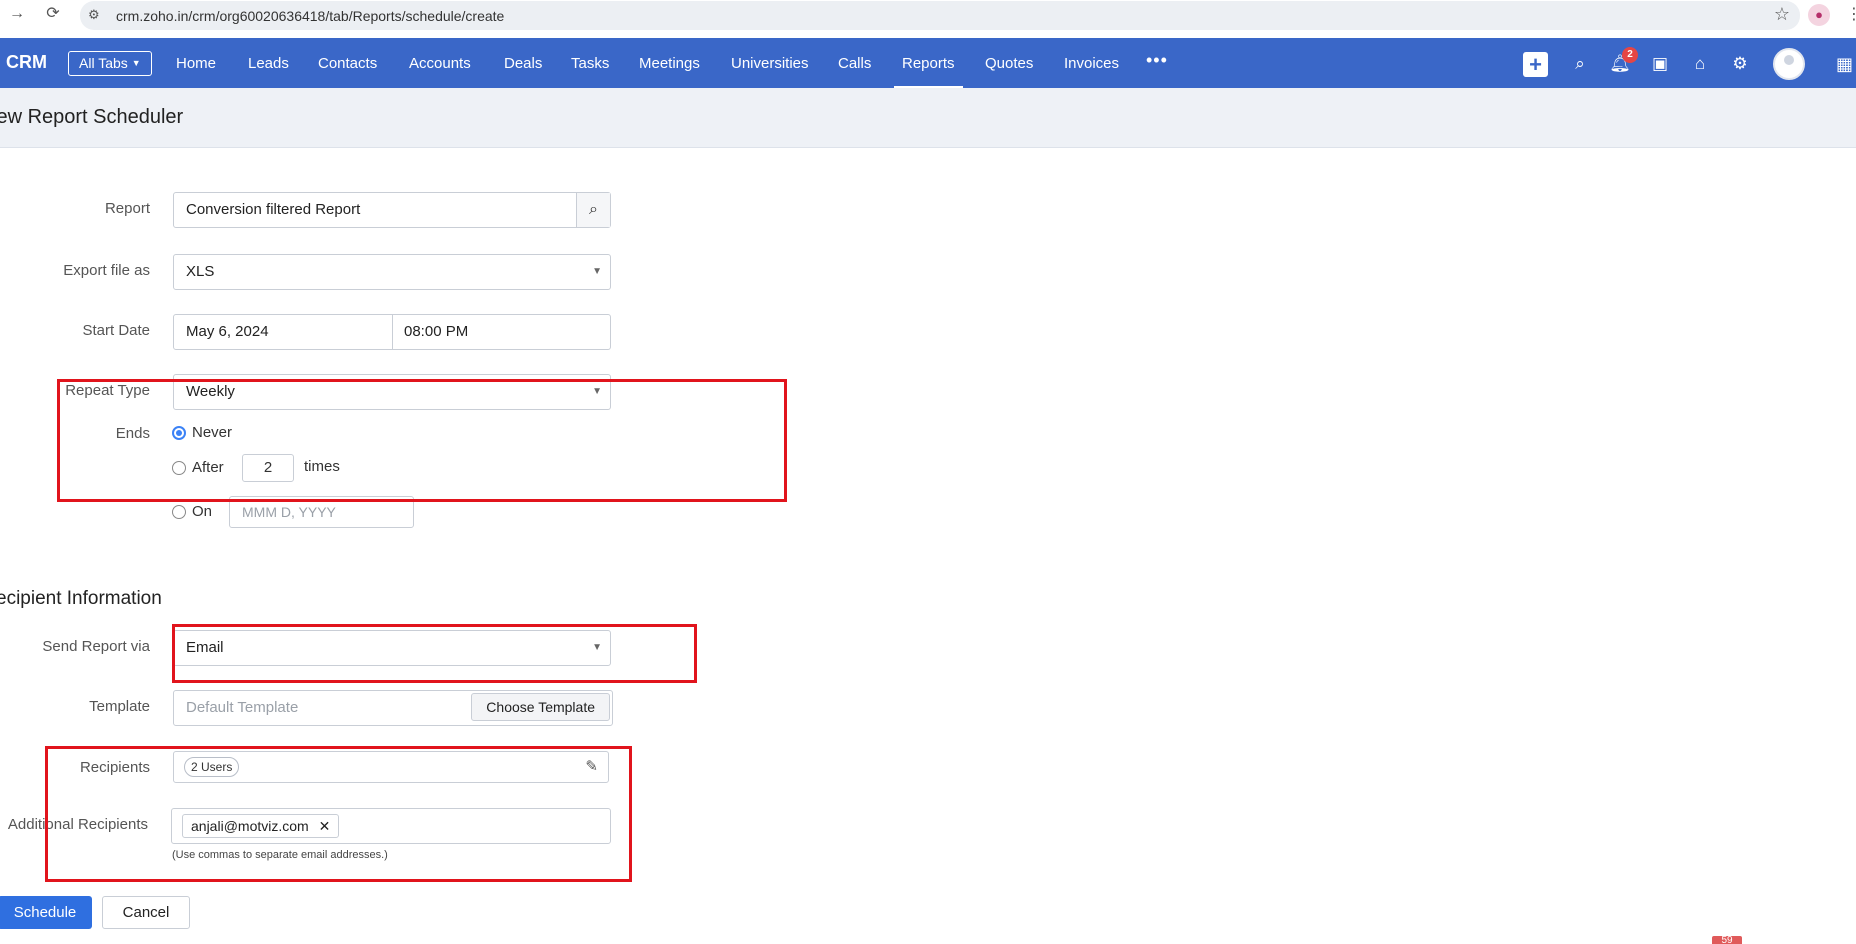 Image resolution: width=1856 pixels, height=944 pixels. What do you see at coordinates (227, 331) in the screenshot?
I see `start-date-value: May 6, 2024` at bounding box center [227, 331].